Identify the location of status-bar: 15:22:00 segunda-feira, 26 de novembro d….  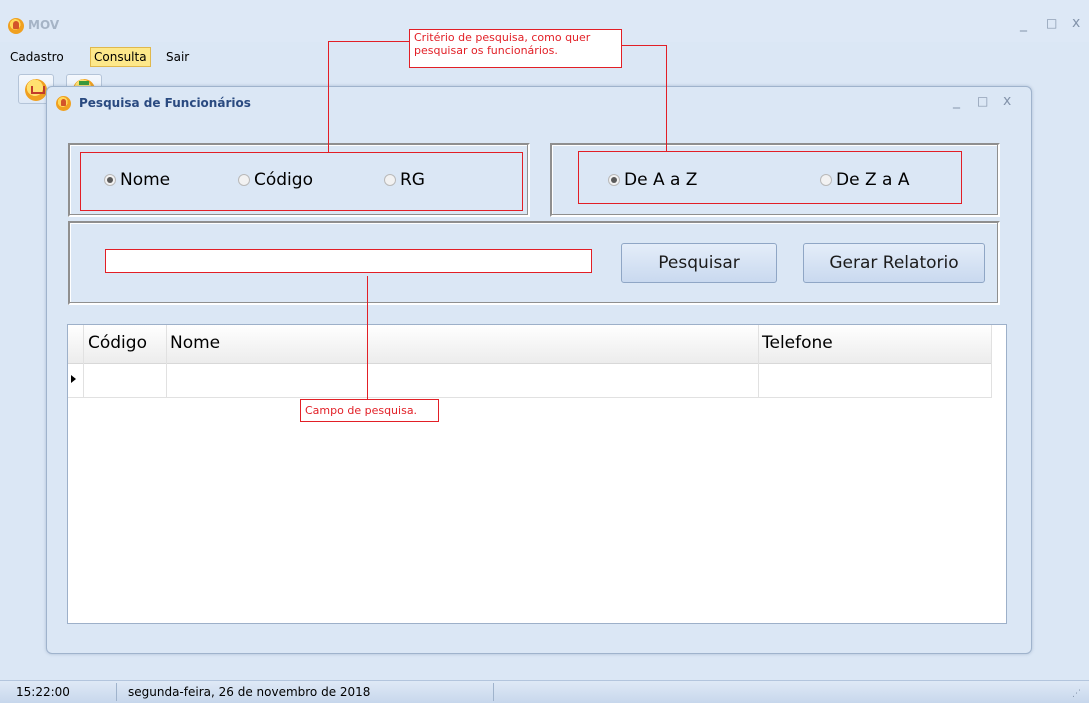
(544, 691).